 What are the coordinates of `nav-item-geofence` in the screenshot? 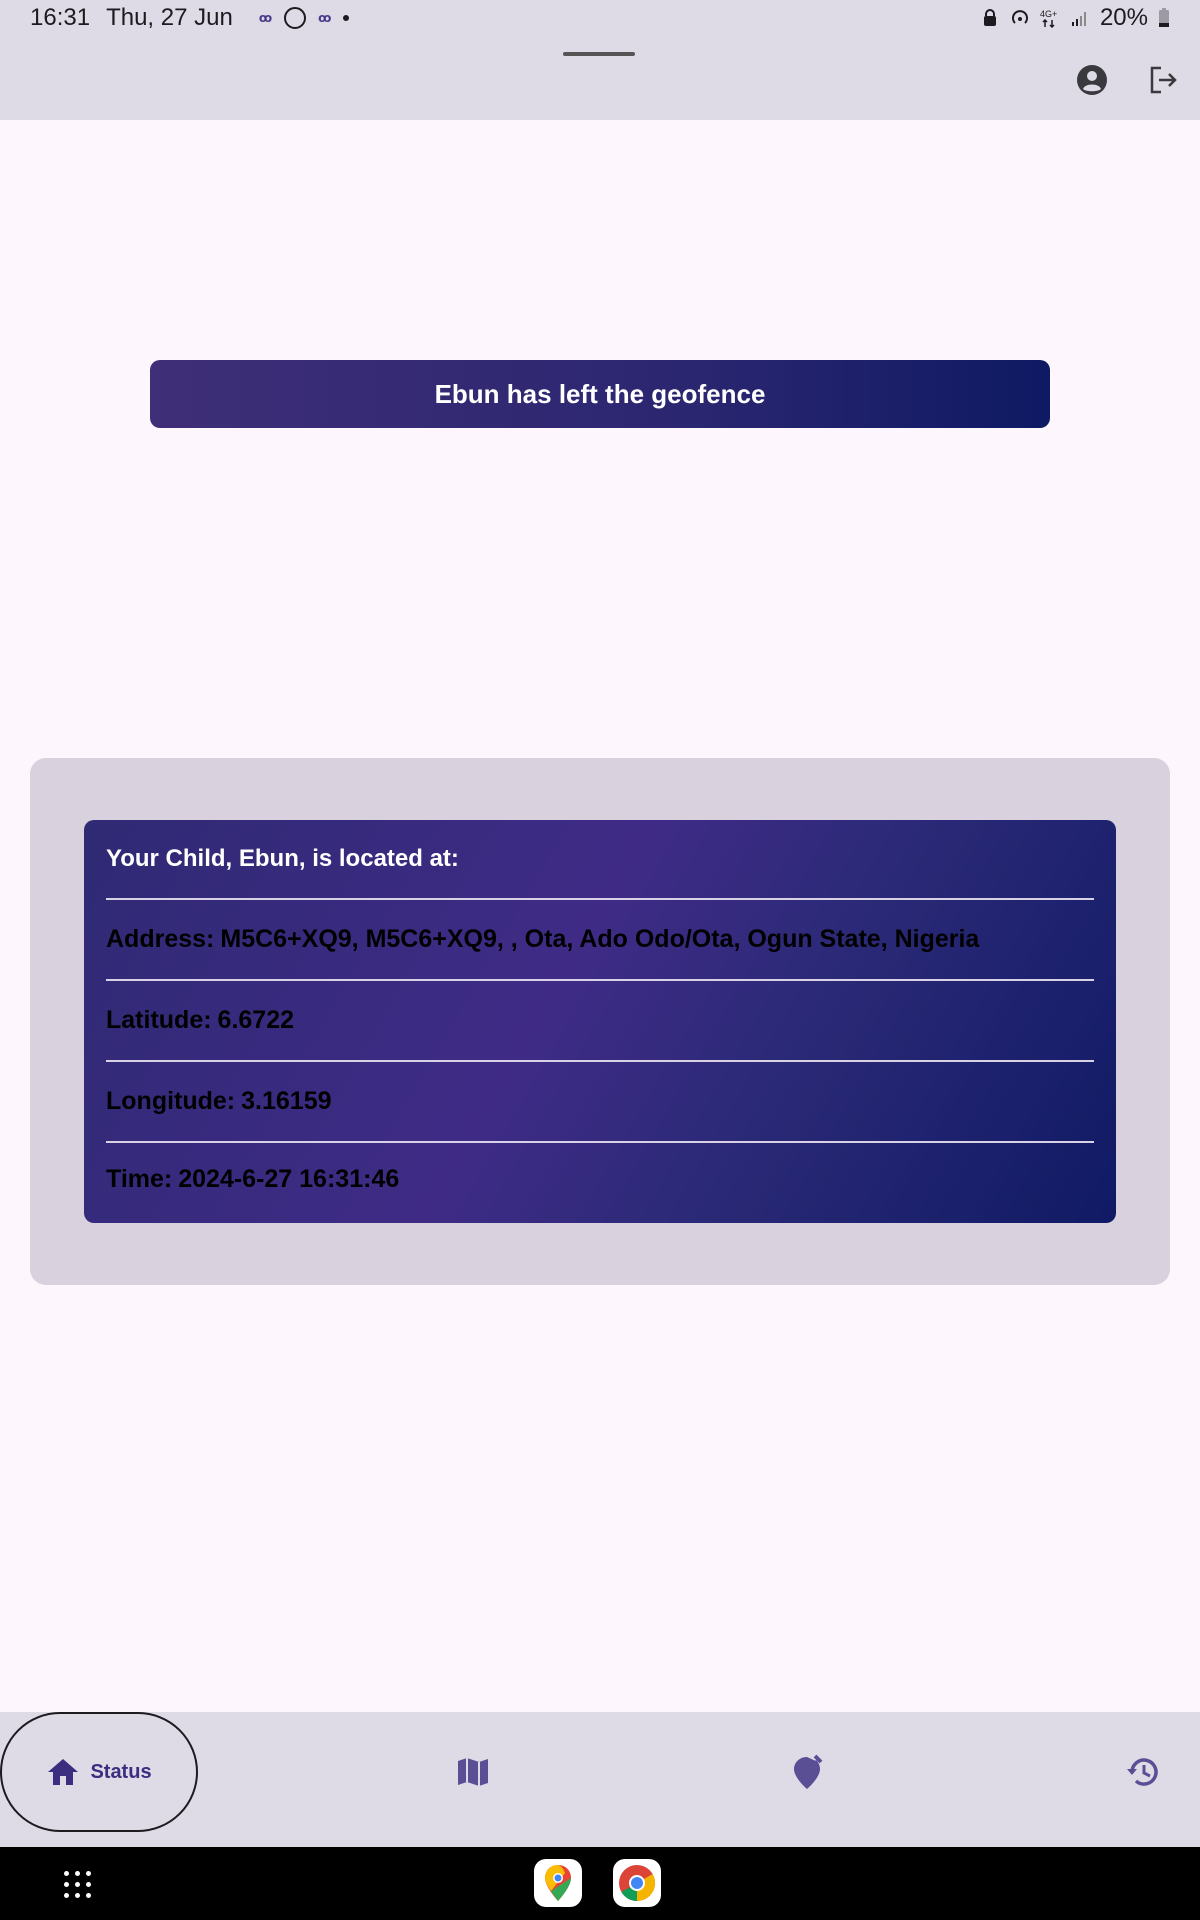 It's located at (808, 1772).